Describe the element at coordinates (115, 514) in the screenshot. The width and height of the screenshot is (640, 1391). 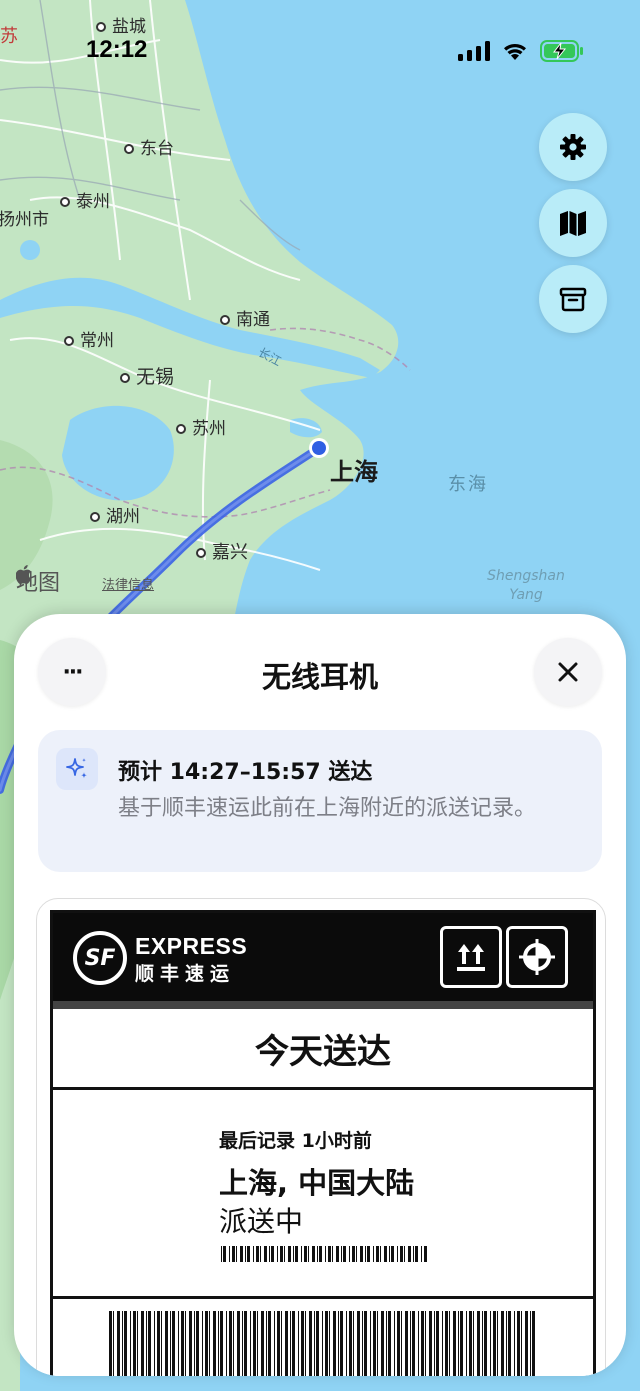
I see `city-huzhou: 湖州` at that location.